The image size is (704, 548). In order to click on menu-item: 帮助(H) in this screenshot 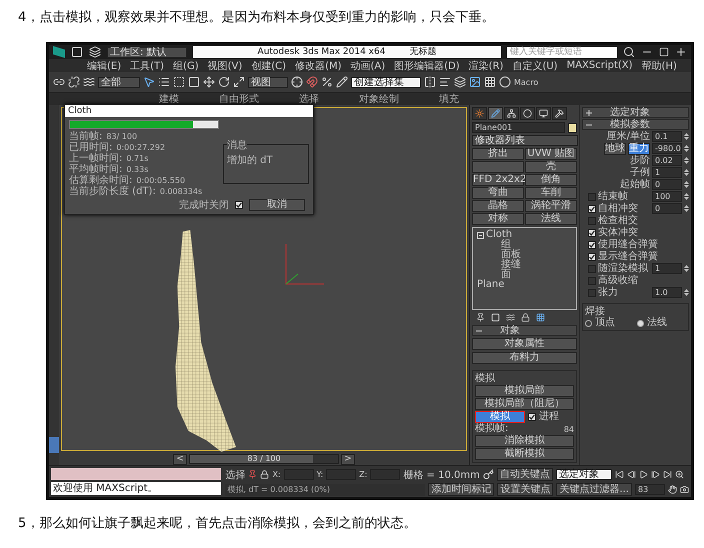, I will do `click(659, 65)`.